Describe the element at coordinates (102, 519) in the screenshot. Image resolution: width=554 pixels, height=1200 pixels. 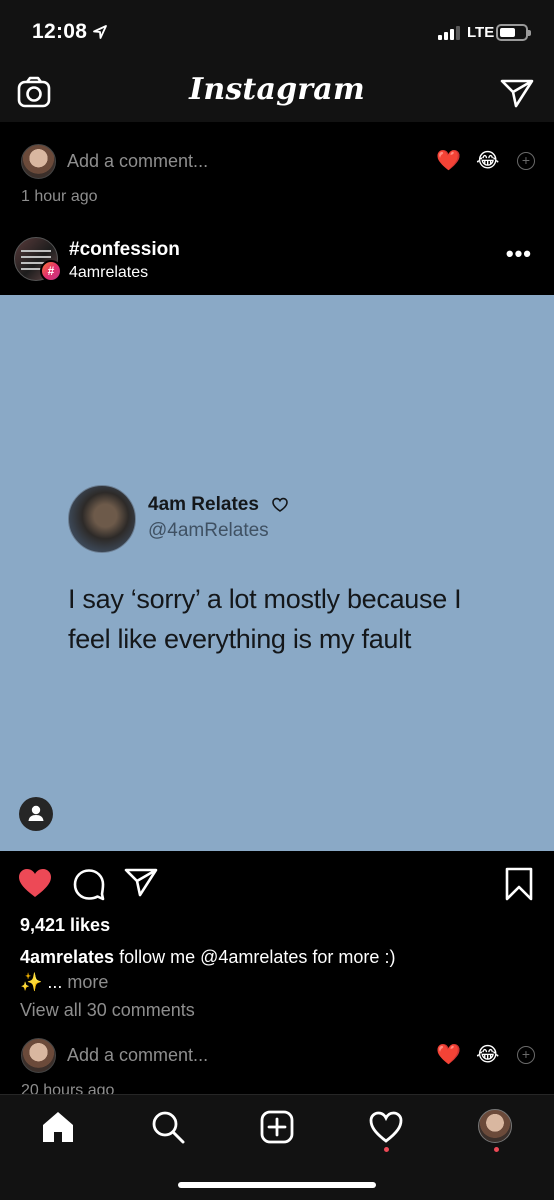
I see `tweet-avatar` at that location.